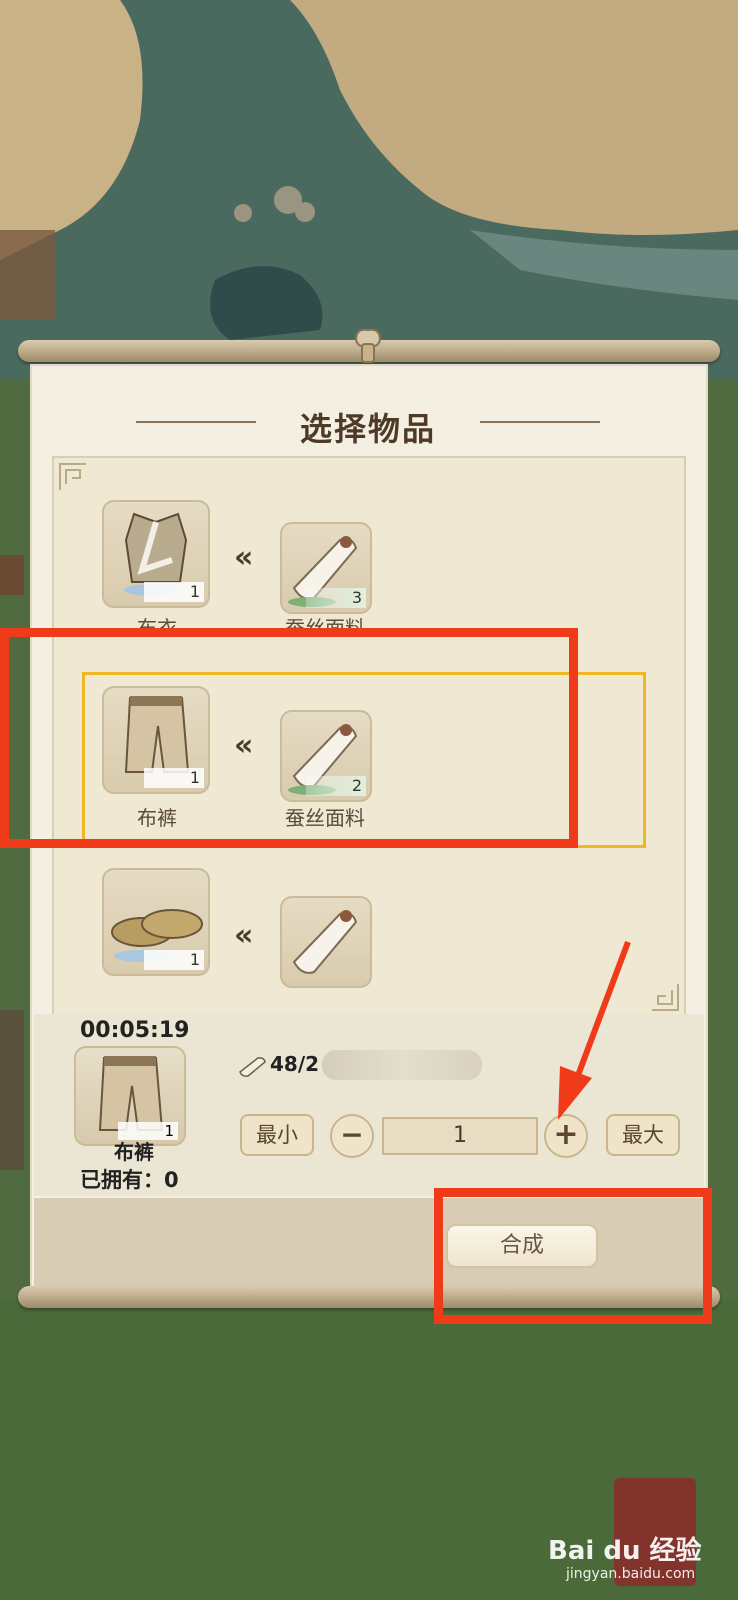  Describe the element at coordinates (631, 1574) in the screenshot. I see `watermark-url: jingyan.baidu.com` at that location.